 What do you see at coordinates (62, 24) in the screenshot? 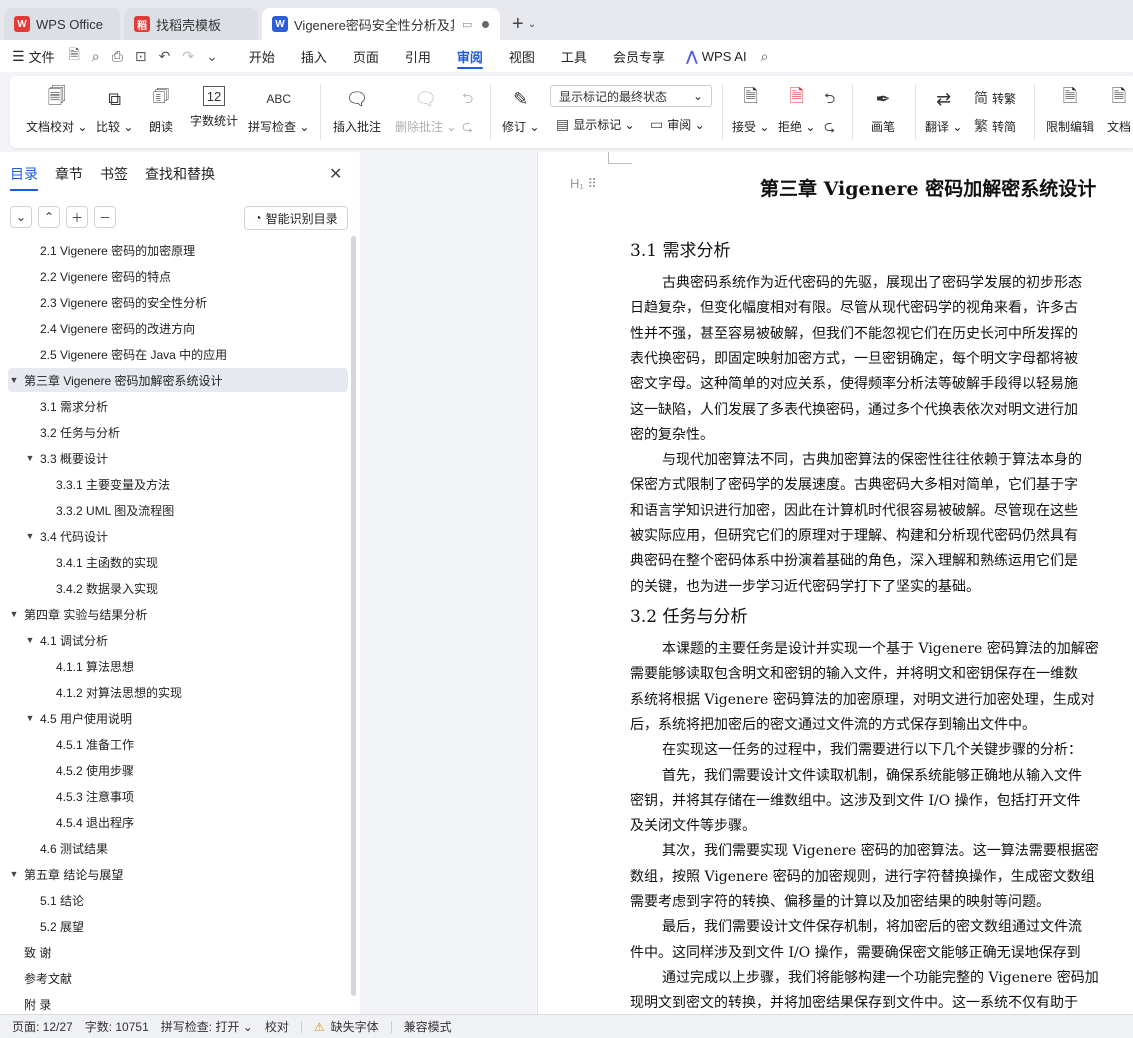
I see `tab-wps-office: W WPS Office` at bounding box center [62, 24].